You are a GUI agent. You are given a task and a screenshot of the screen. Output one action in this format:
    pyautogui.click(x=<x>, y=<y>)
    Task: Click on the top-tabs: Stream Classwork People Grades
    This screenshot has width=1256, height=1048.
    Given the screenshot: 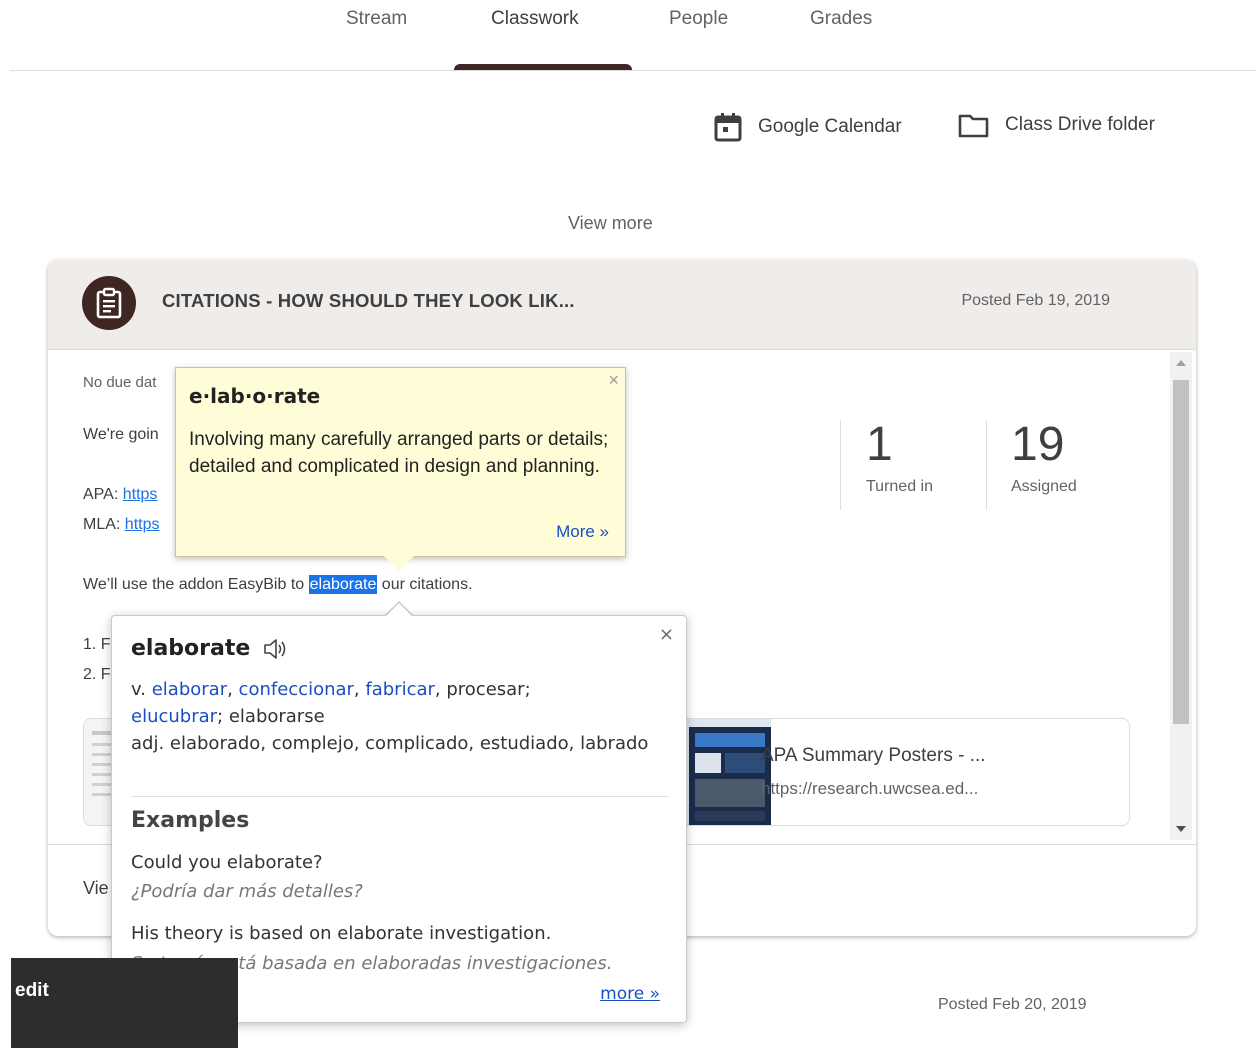 What is the action you would take?
    pyautogui.click(x=628, y=35)
    